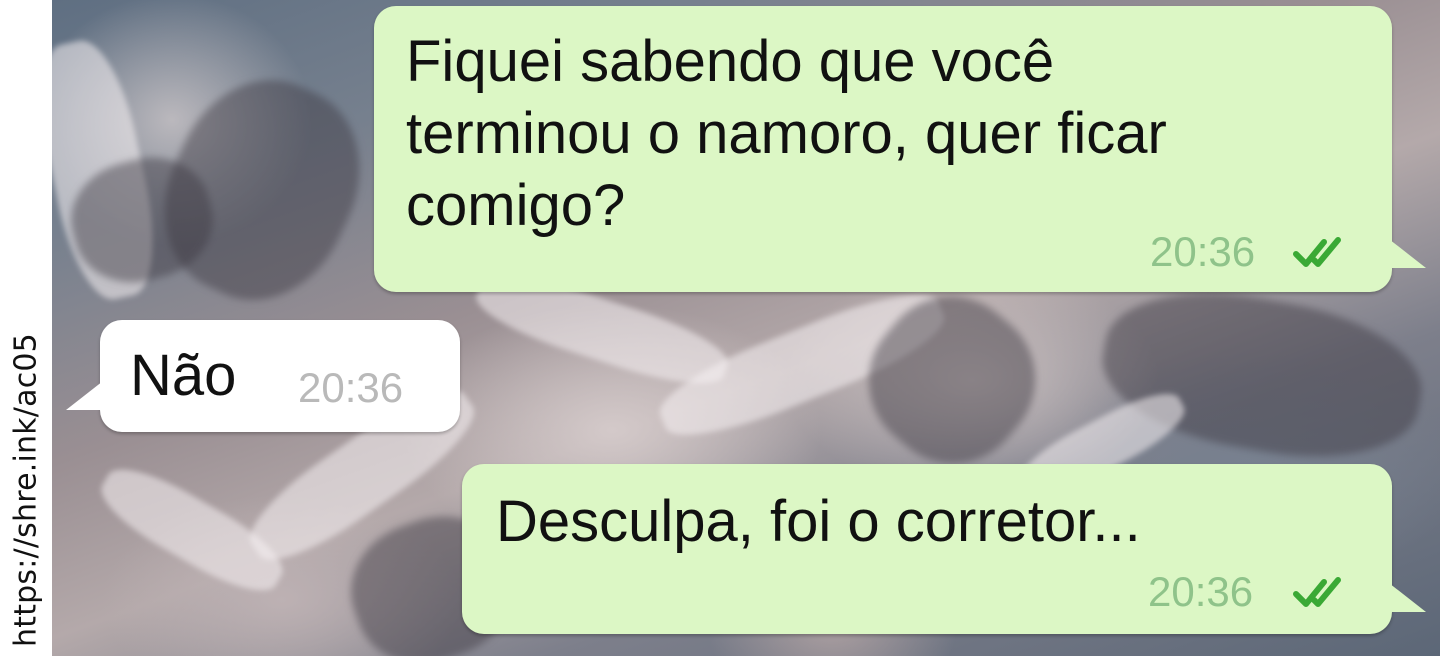  Describe the element at coordinates (26, 490) in the screenshot. I see `source-url: https://shre.ink/ac05` at that location.